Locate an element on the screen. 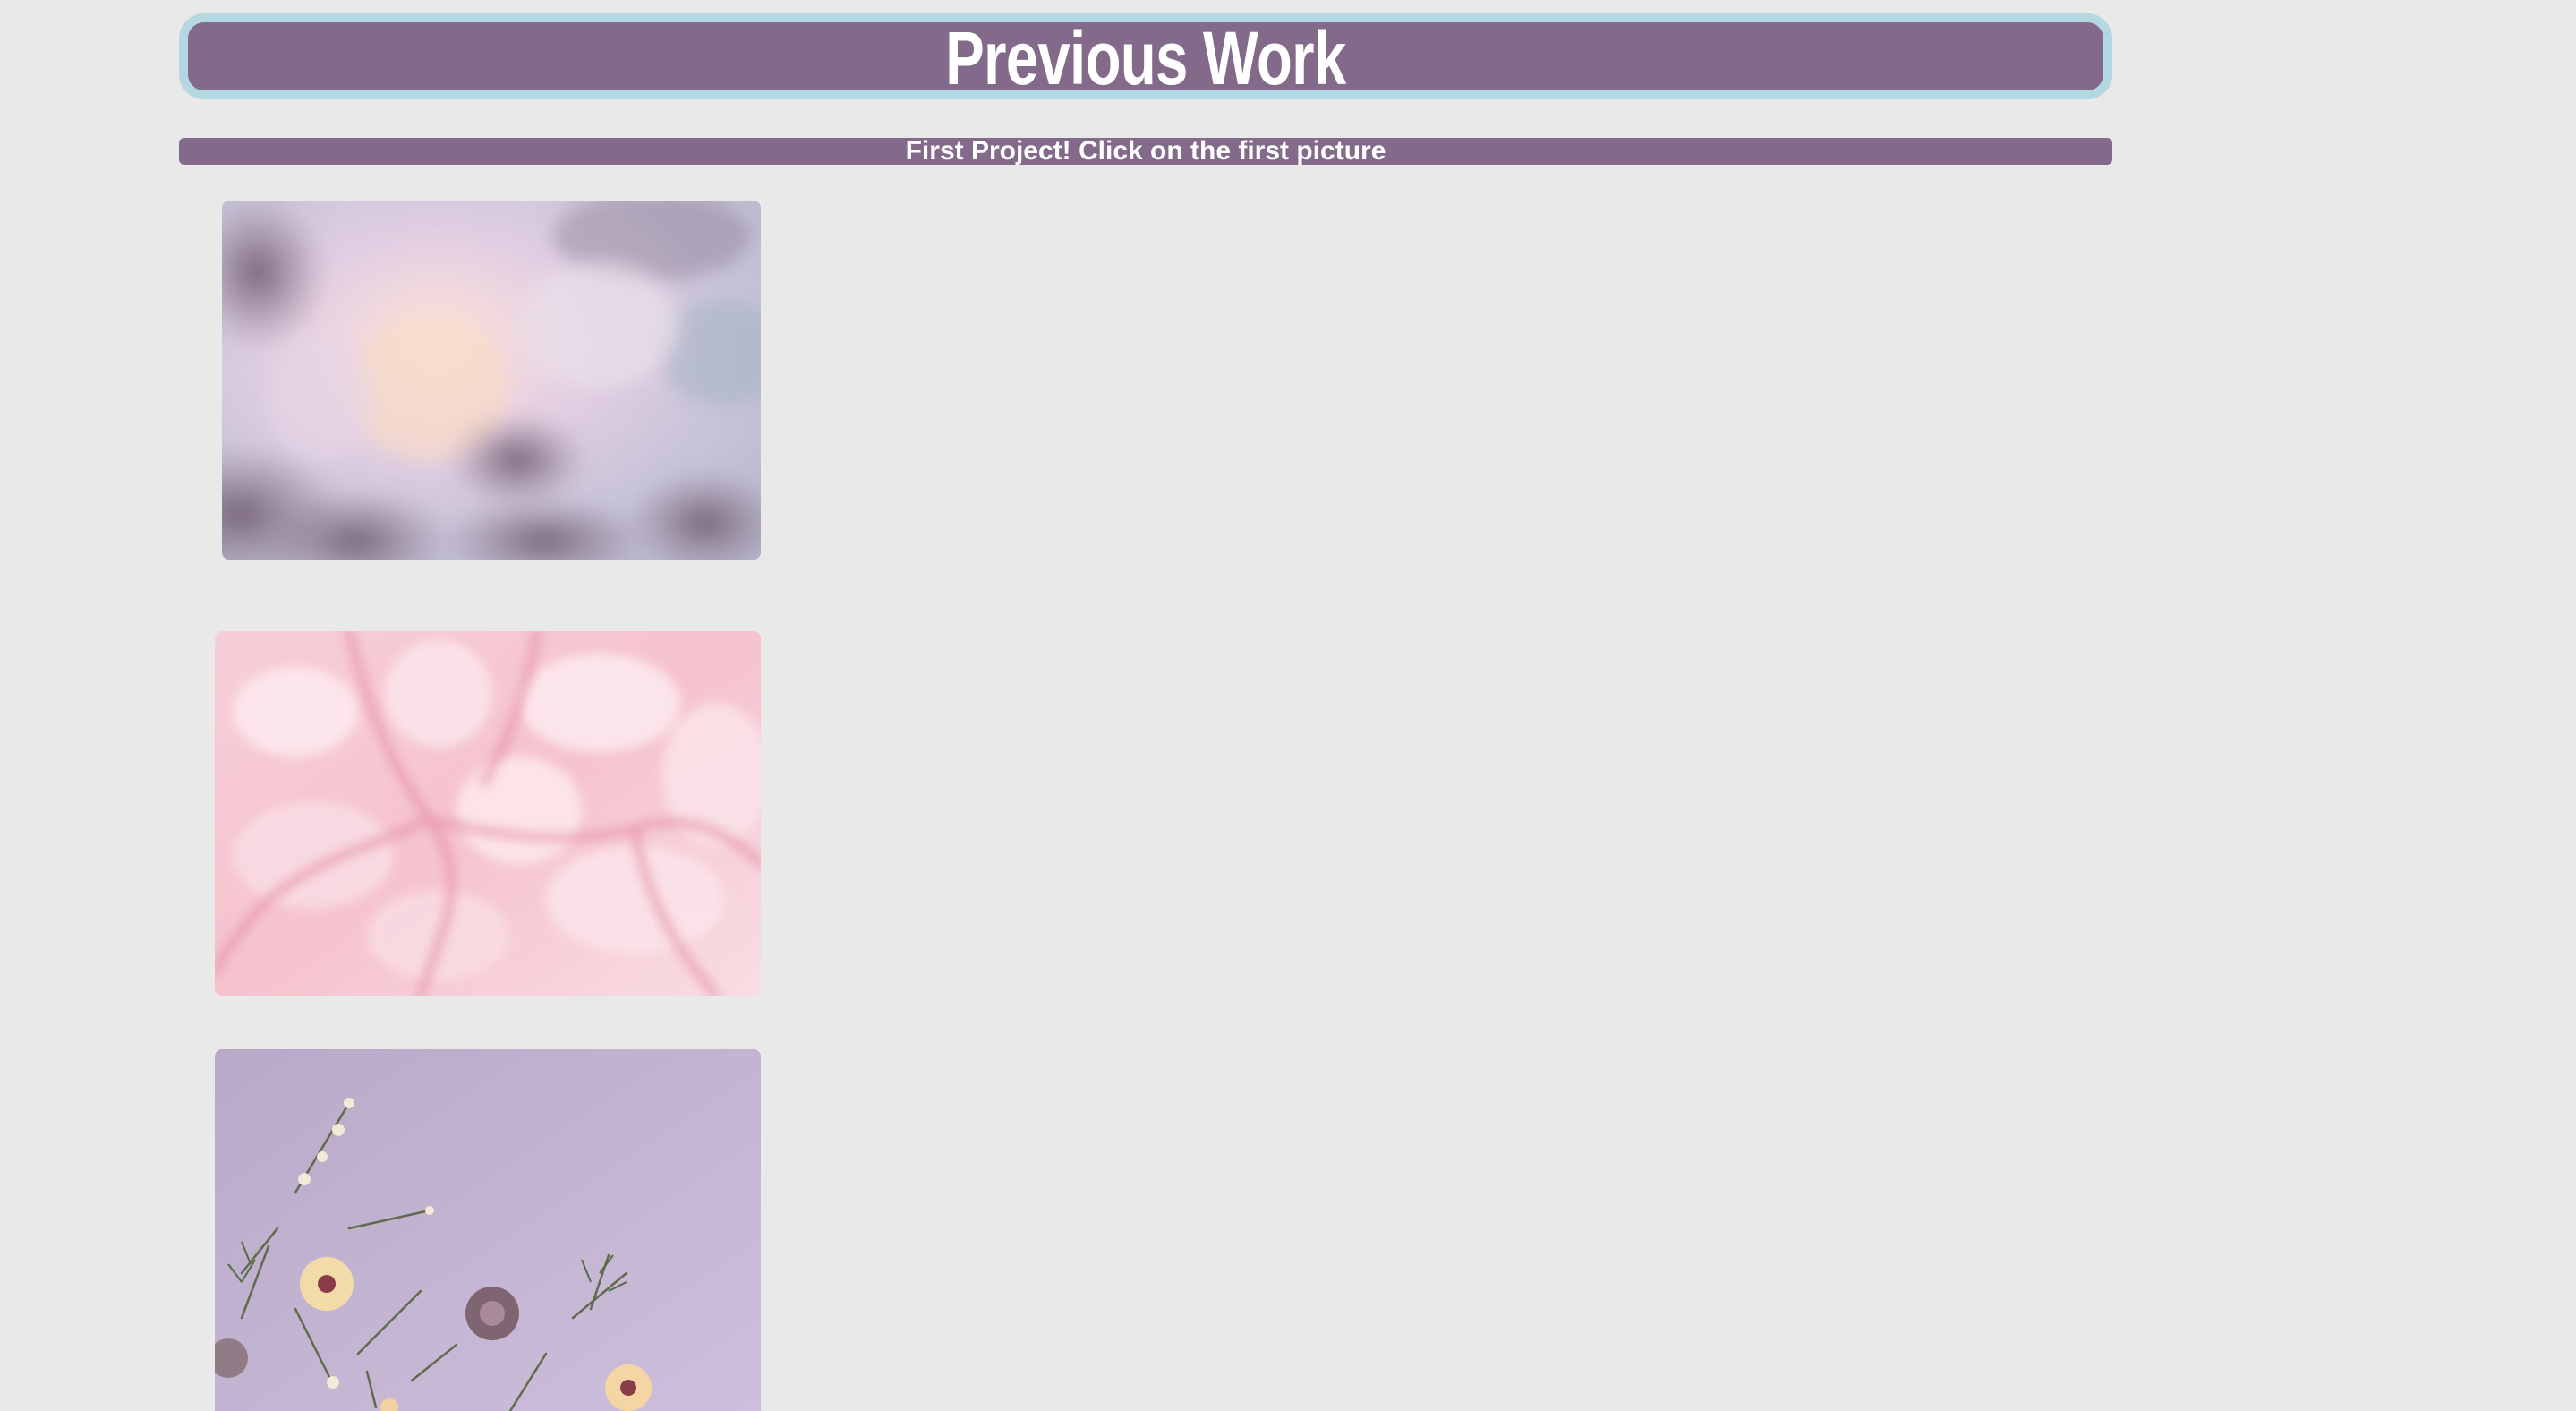 The image size is (2576, 1411). project-image-marble is located at coordinates (488, 813).